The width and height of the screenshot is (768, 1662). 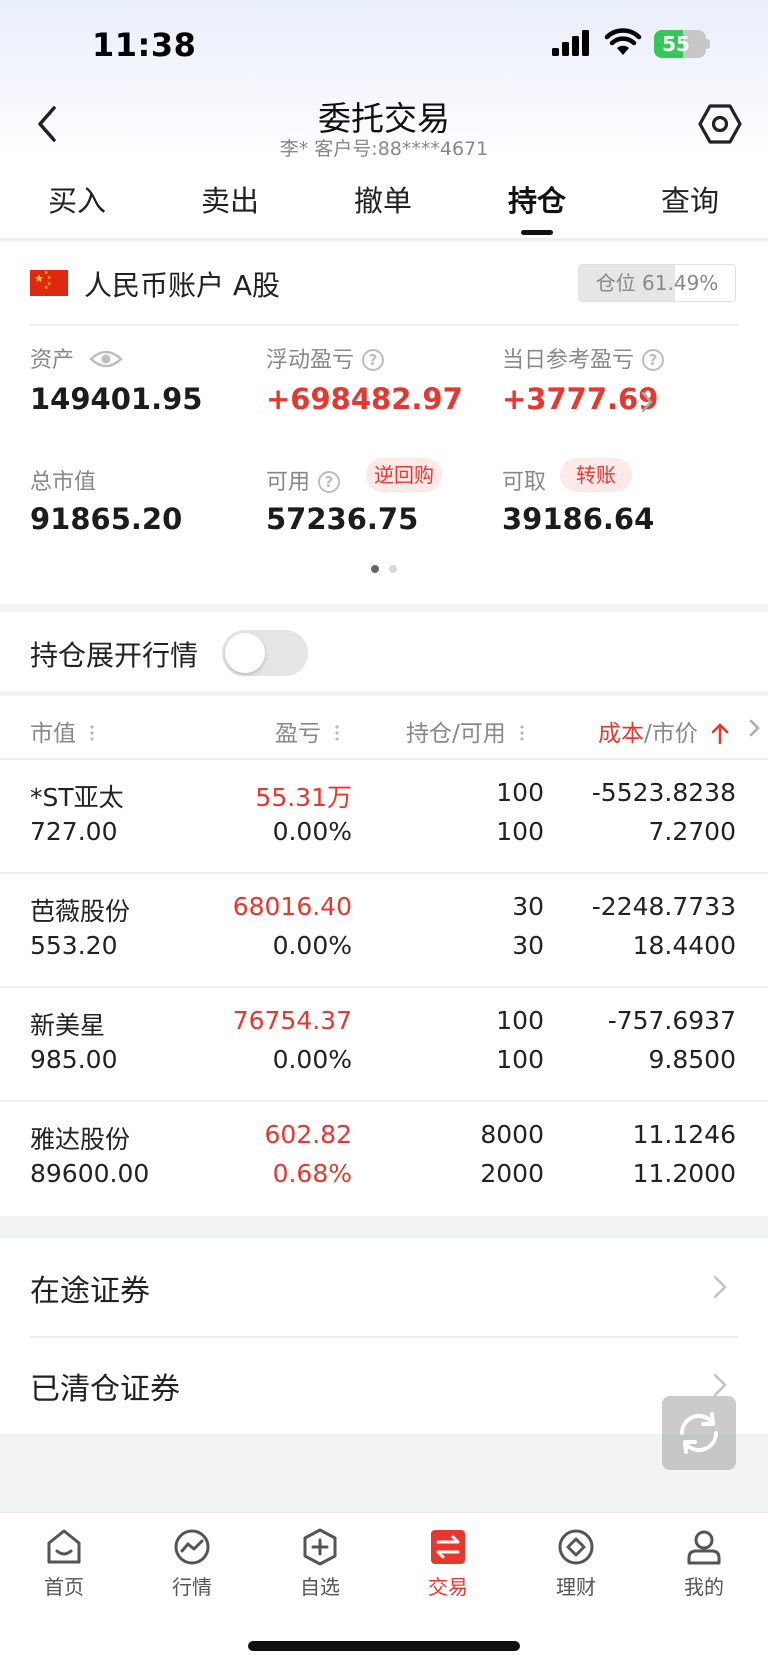 What do you see at coordinates (684, 1173) in the screenshot?
I see `stock-price: 11.2000` at bounding box center [684, 1173].